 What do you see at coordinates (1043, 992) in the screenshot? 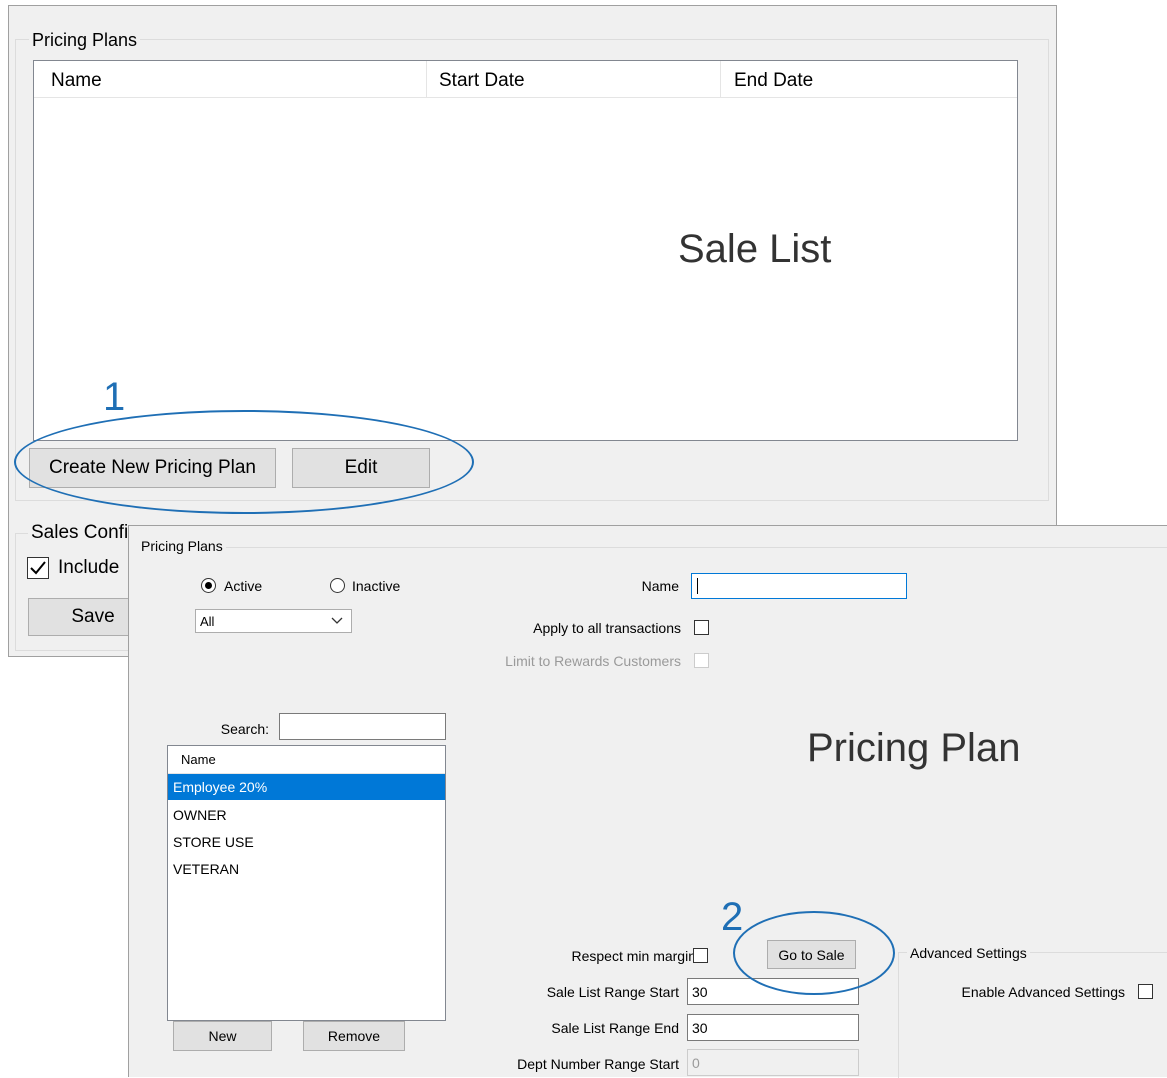
I see `enable-advanced-label: Enable Advanced Settings` at bounding box center [1043, 992].